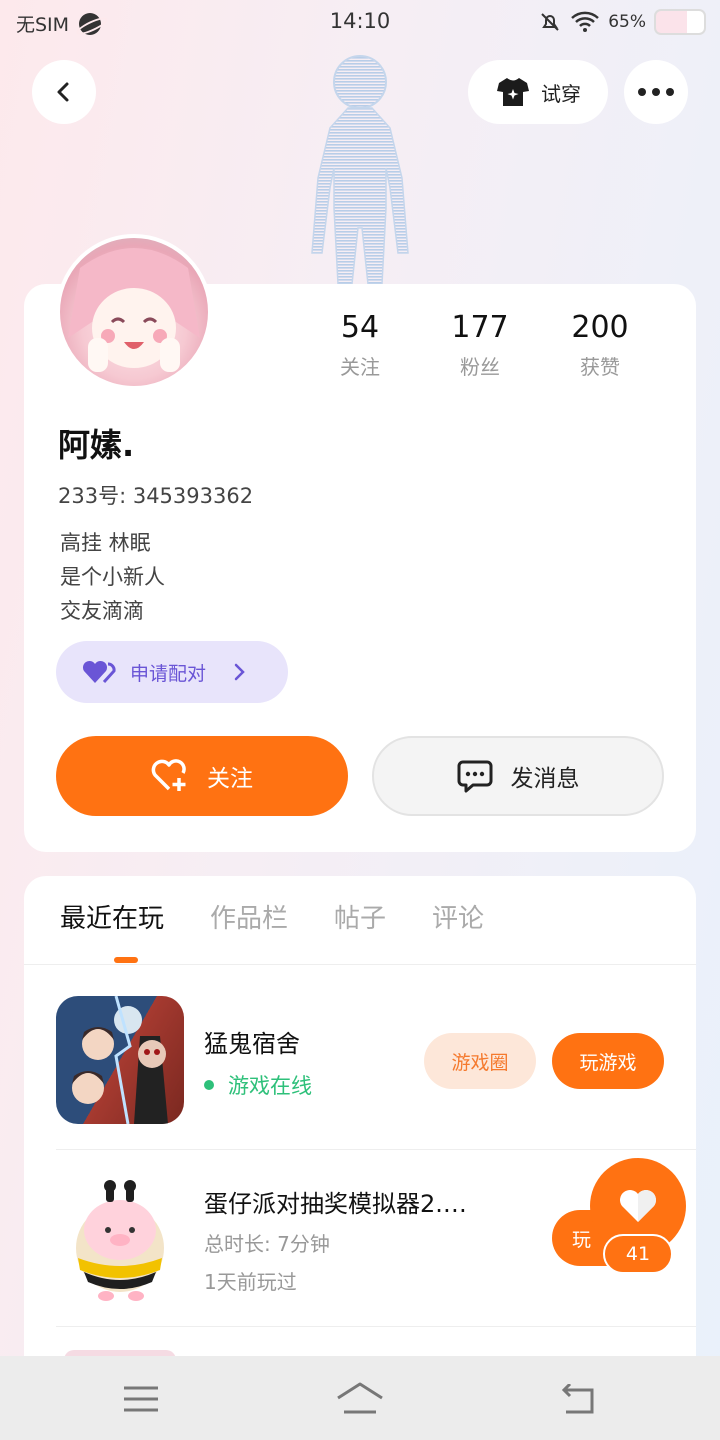 This screenshot has width=720, height=1440. I want to click on play-duration: 总时长: 7分钟, so click(267, 1244).